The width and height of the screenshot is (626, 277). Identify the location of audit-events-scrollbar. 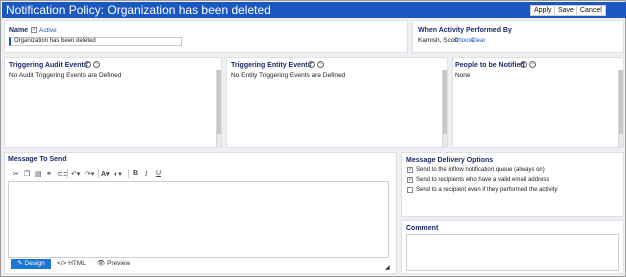
(218, 108).